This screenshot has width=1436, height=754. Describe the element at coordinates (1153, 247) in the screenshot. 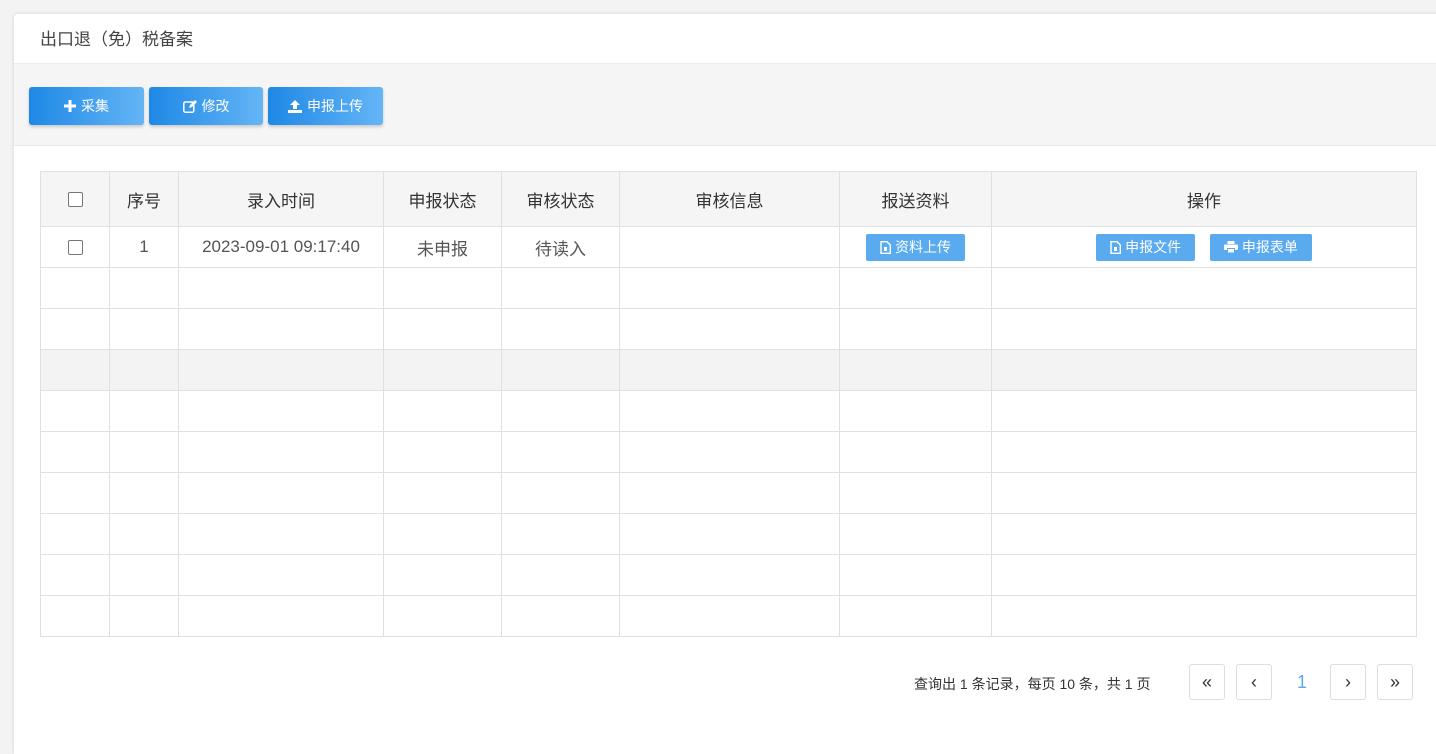

I see `declare-file-label: 申报文件` at that location.